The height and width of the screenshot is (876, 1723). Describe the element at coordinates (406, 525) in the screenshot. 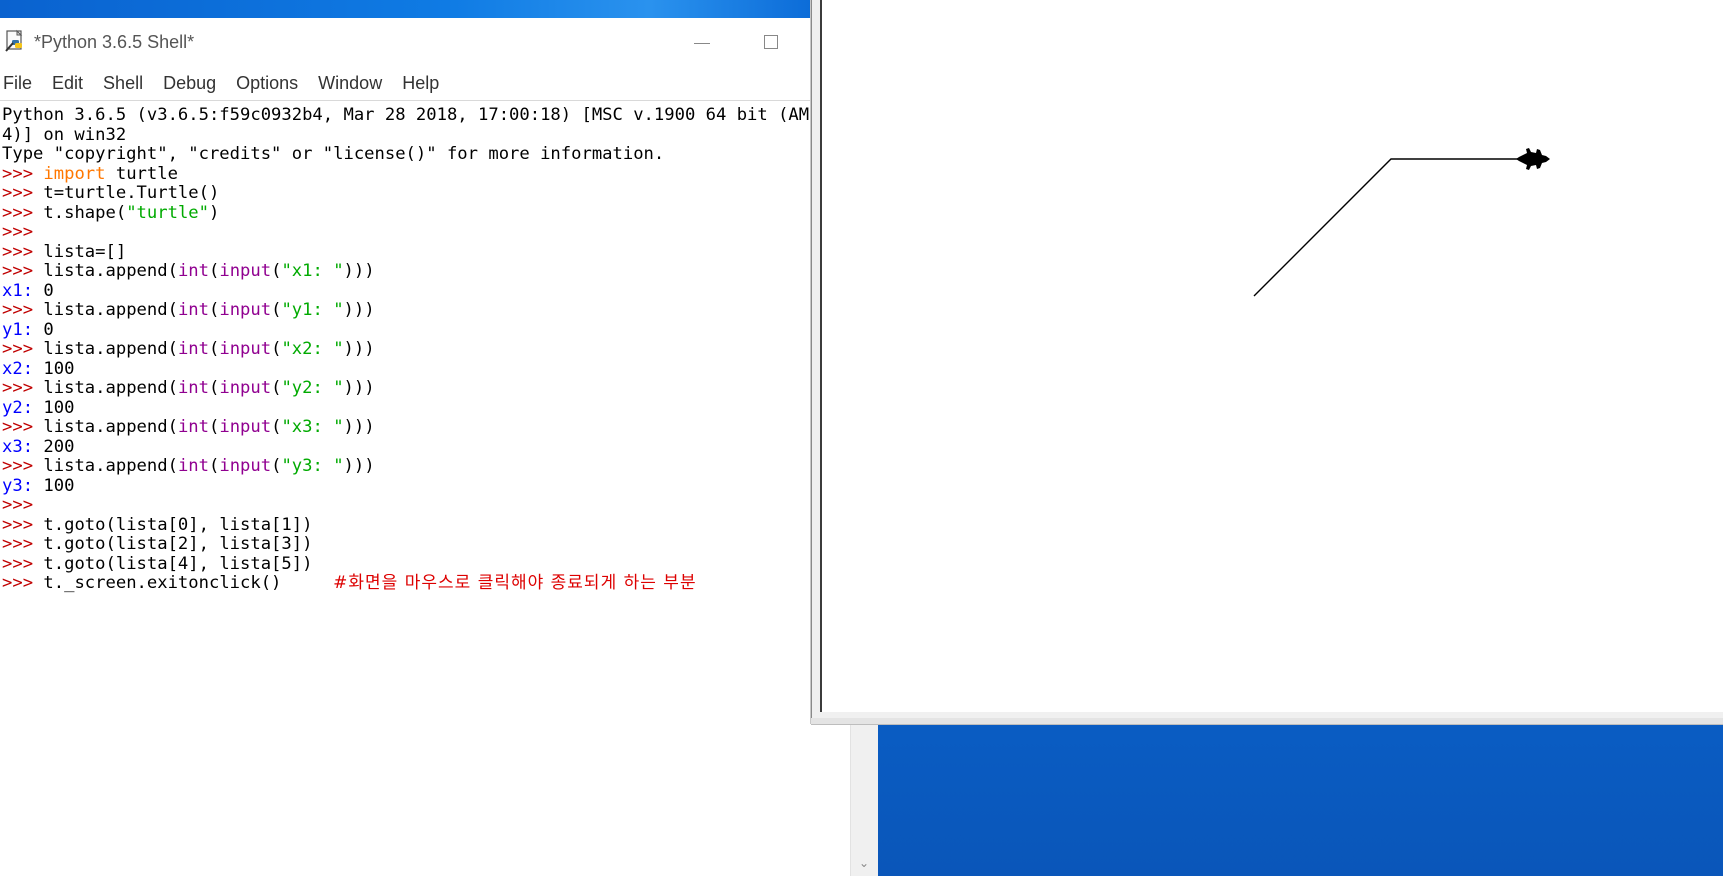

I see `shell-line: >>> t.goto(lista[0], lista[1])` at that location.